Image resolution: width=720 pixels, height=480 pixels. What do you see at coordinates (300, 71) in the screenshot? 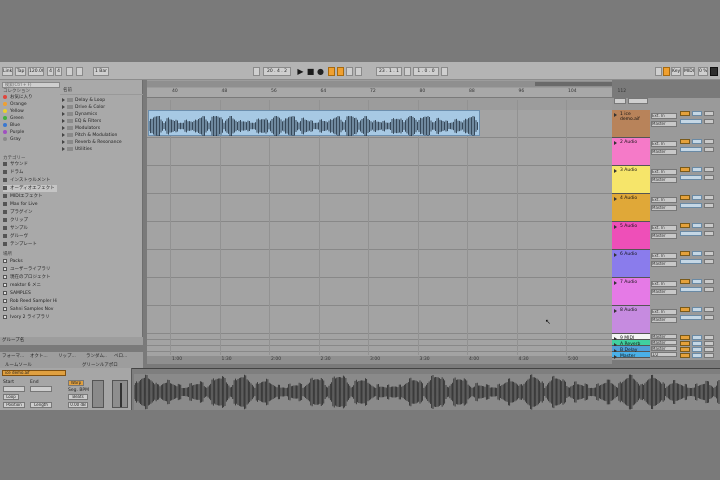
I see `play-icon: ▶` at bounding box center [300, 71].